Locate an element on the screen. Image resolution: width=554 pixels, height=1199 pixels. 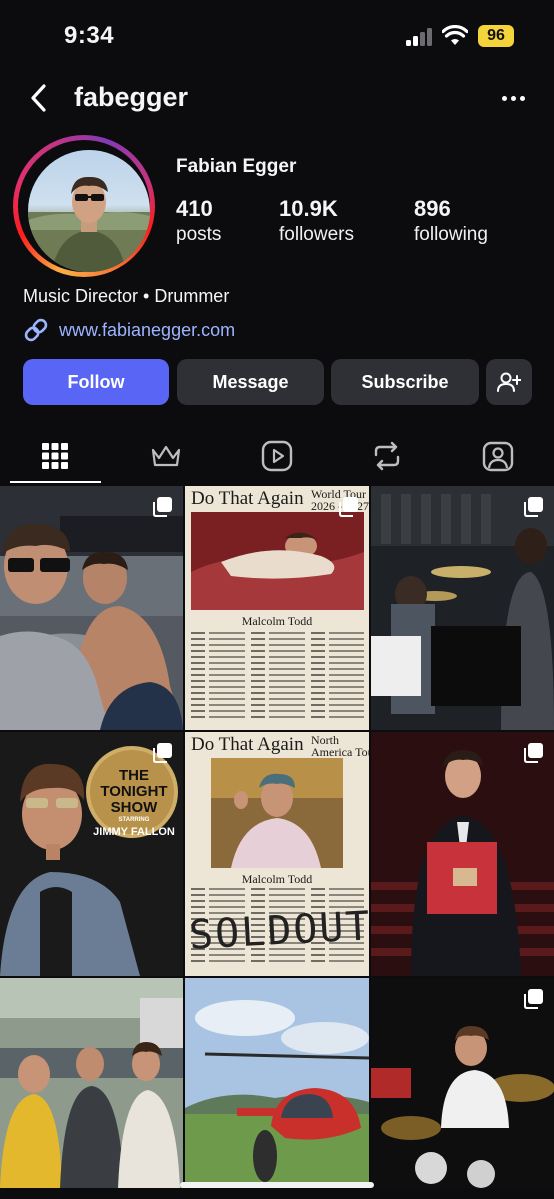
posts-count: 410 posts is located at coordinates (198, 222).